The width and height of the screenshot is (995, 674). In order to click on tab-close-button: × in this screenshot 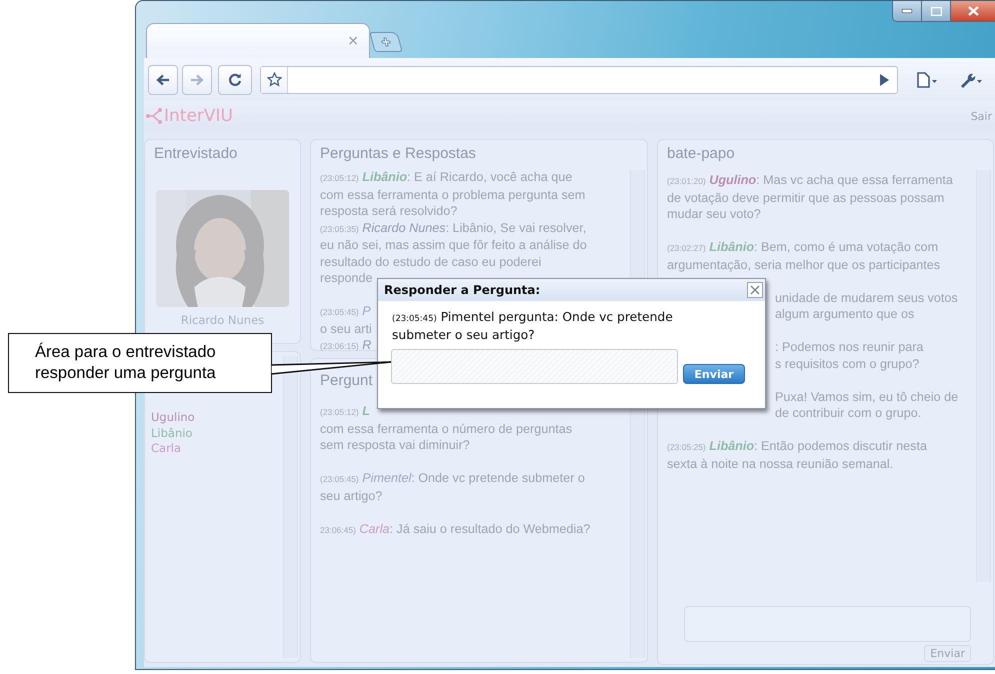, I will do `click(353, 41)`.